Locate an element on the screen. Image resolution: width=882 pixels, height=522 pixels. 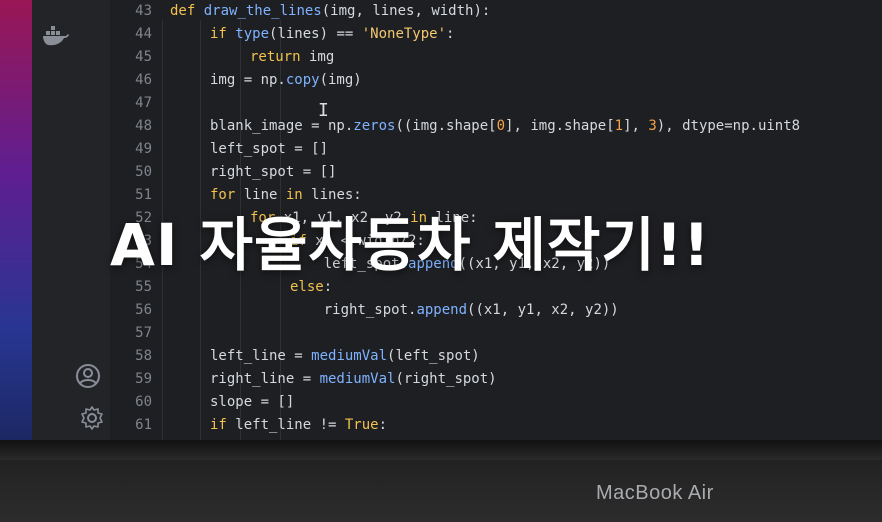
line-code: if type(lines) == 'NoneType': is located at coordinates (332, 34).